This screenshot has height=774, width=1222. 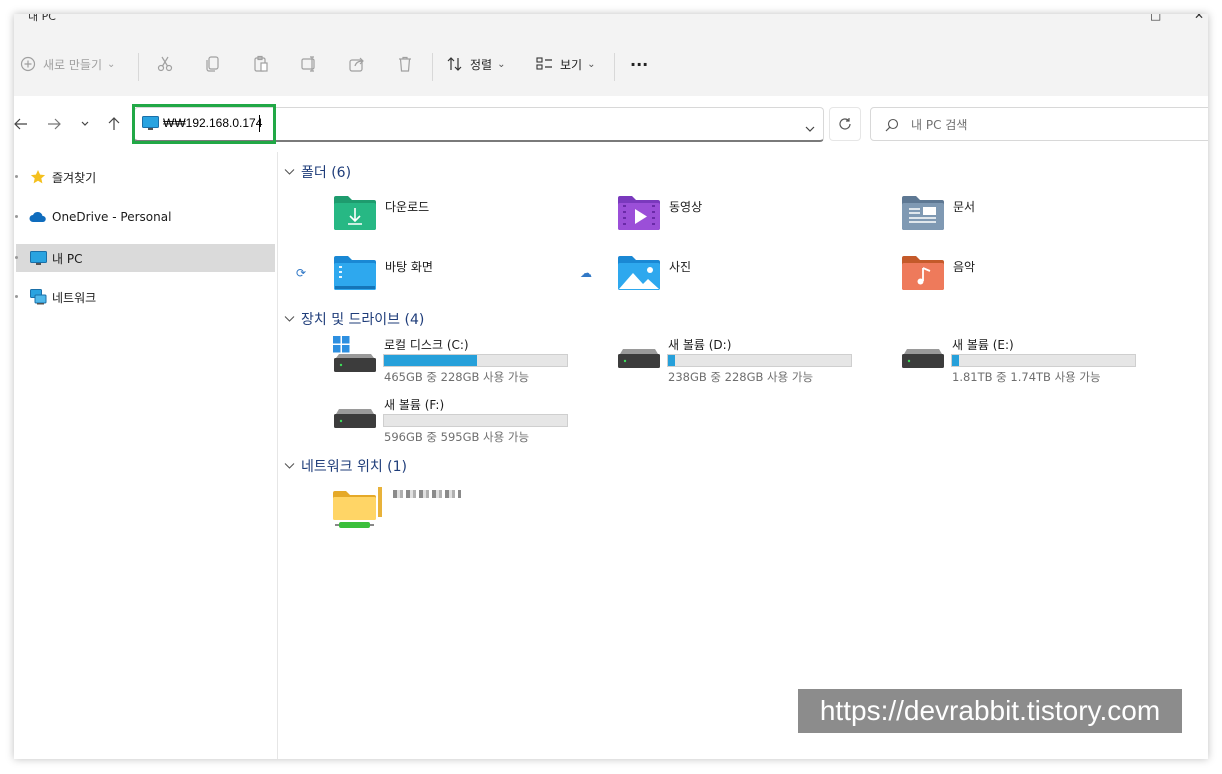 What do you see at coordinates (752, 277) in the screenshot?
I see `folder-item: 사진` at bounding box center [752, 277].